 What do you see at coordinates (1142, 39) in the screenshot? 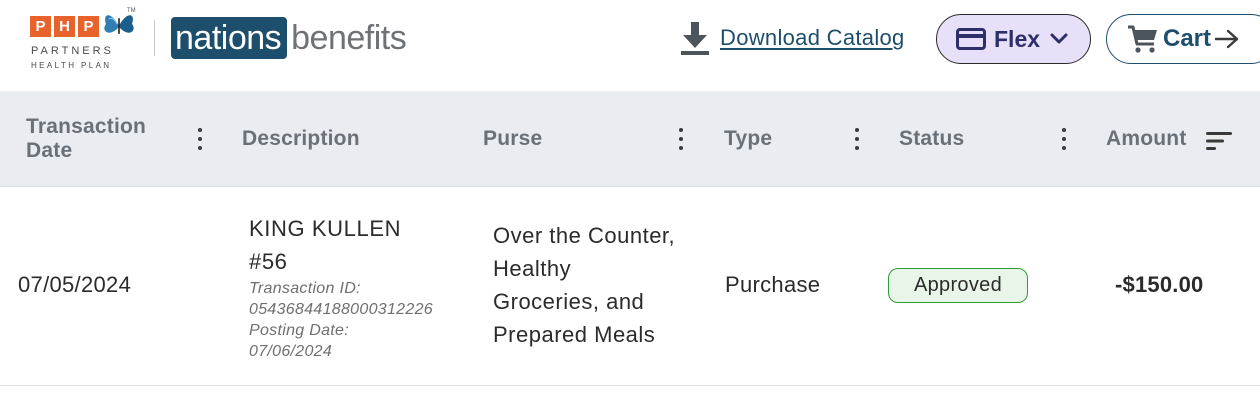
I see `cart-icon` at bounding box center [1142, 39].